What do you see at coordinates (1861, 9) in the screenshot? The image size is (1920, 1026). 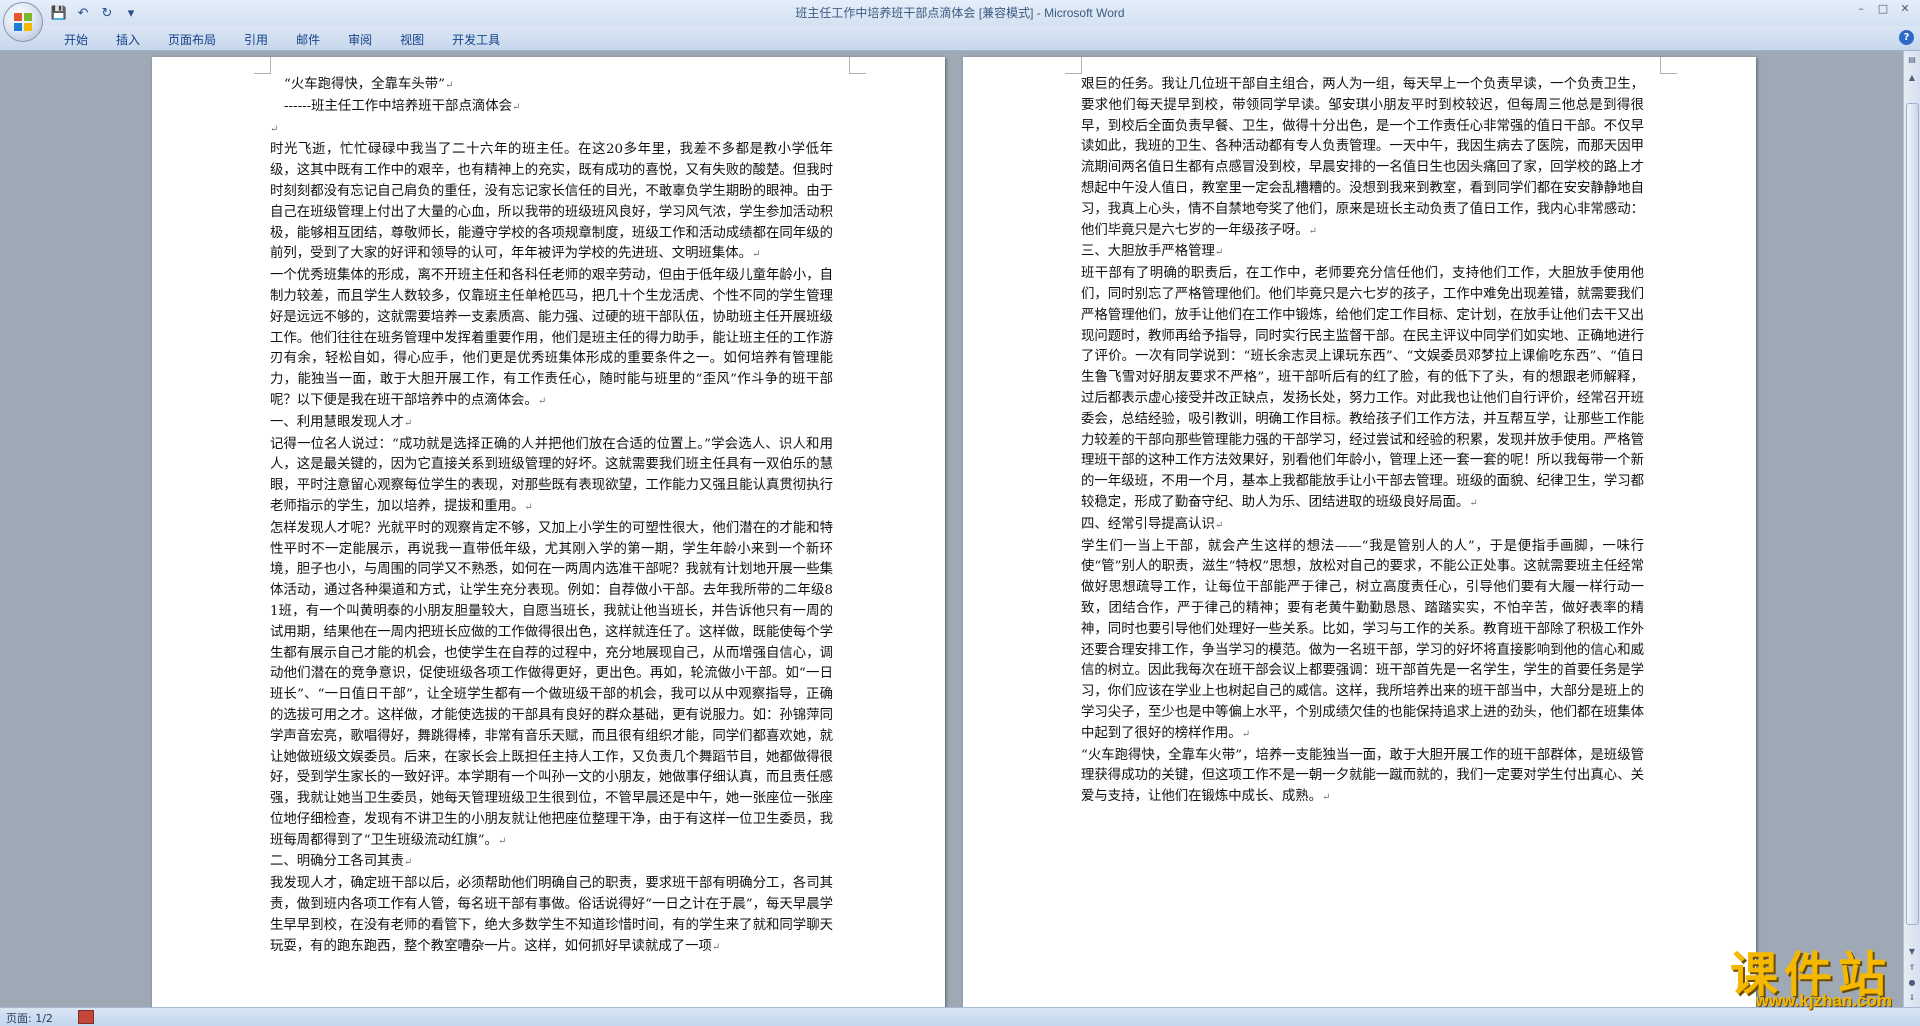 I see `minimize-button: –` at bounding box center [1861, 9].